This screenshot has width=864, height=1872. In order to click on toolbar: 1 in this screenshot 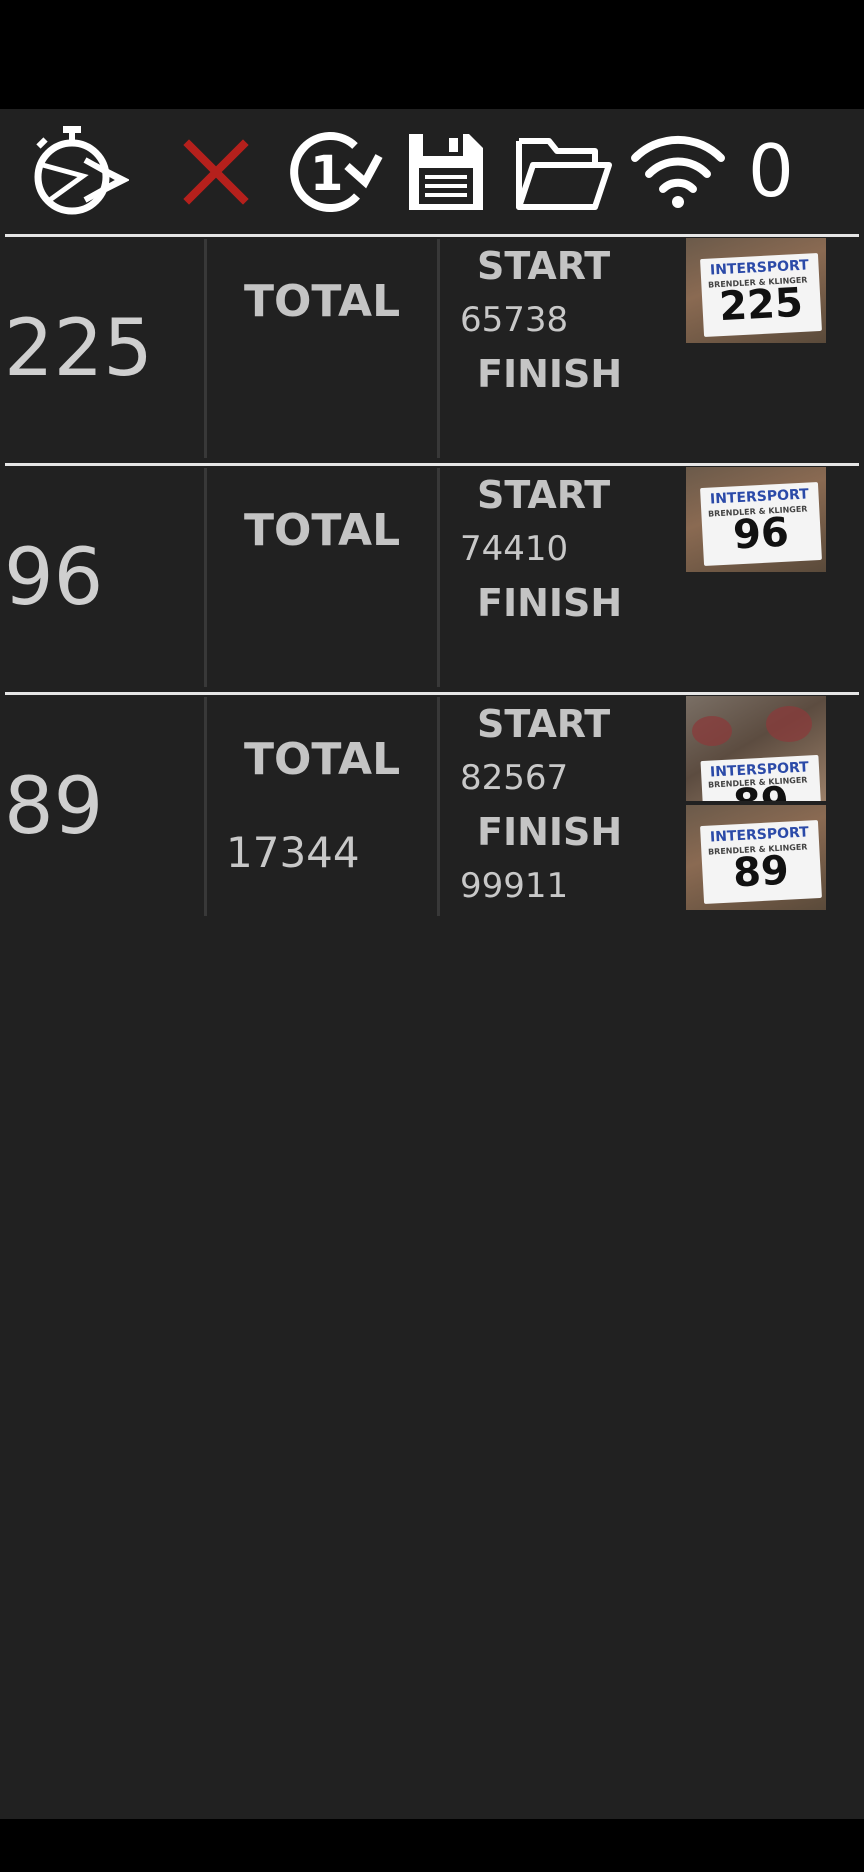, I will do `click(432, 171)`.